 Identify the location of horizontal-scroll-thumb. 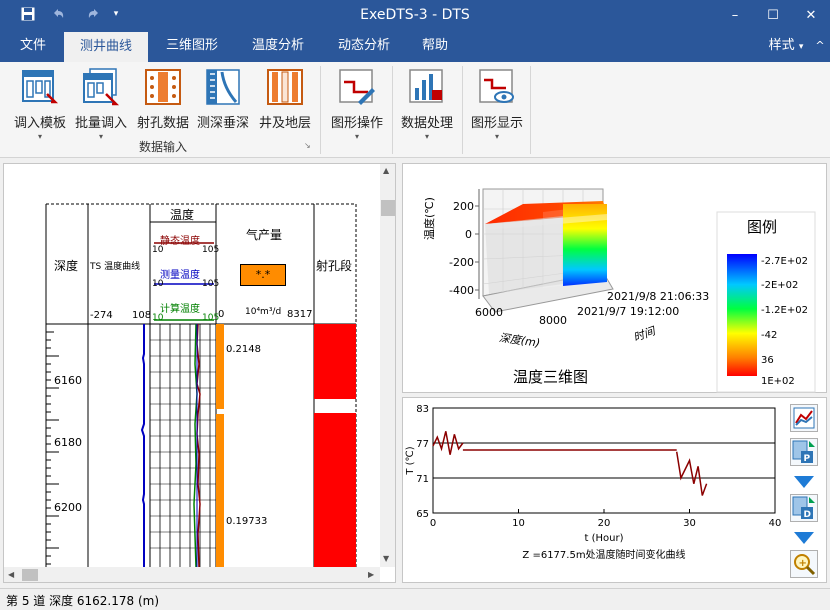
(30, 575).